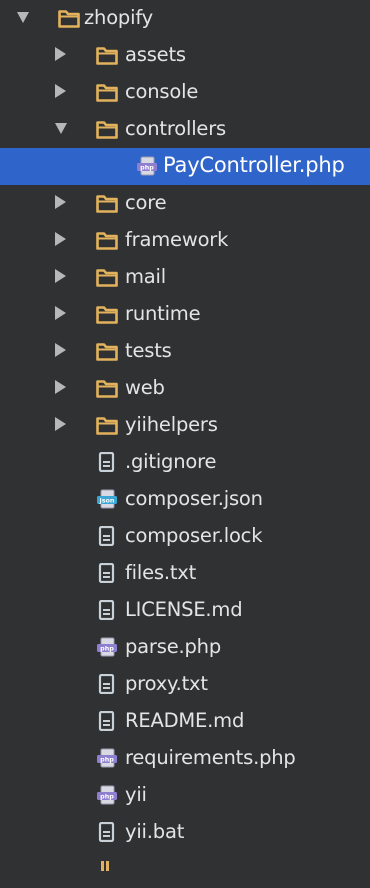 The image size is (370, 888). Describe the element at coordinates (185, 869) in the screenshot. I see `tree-item-partial` at that location.